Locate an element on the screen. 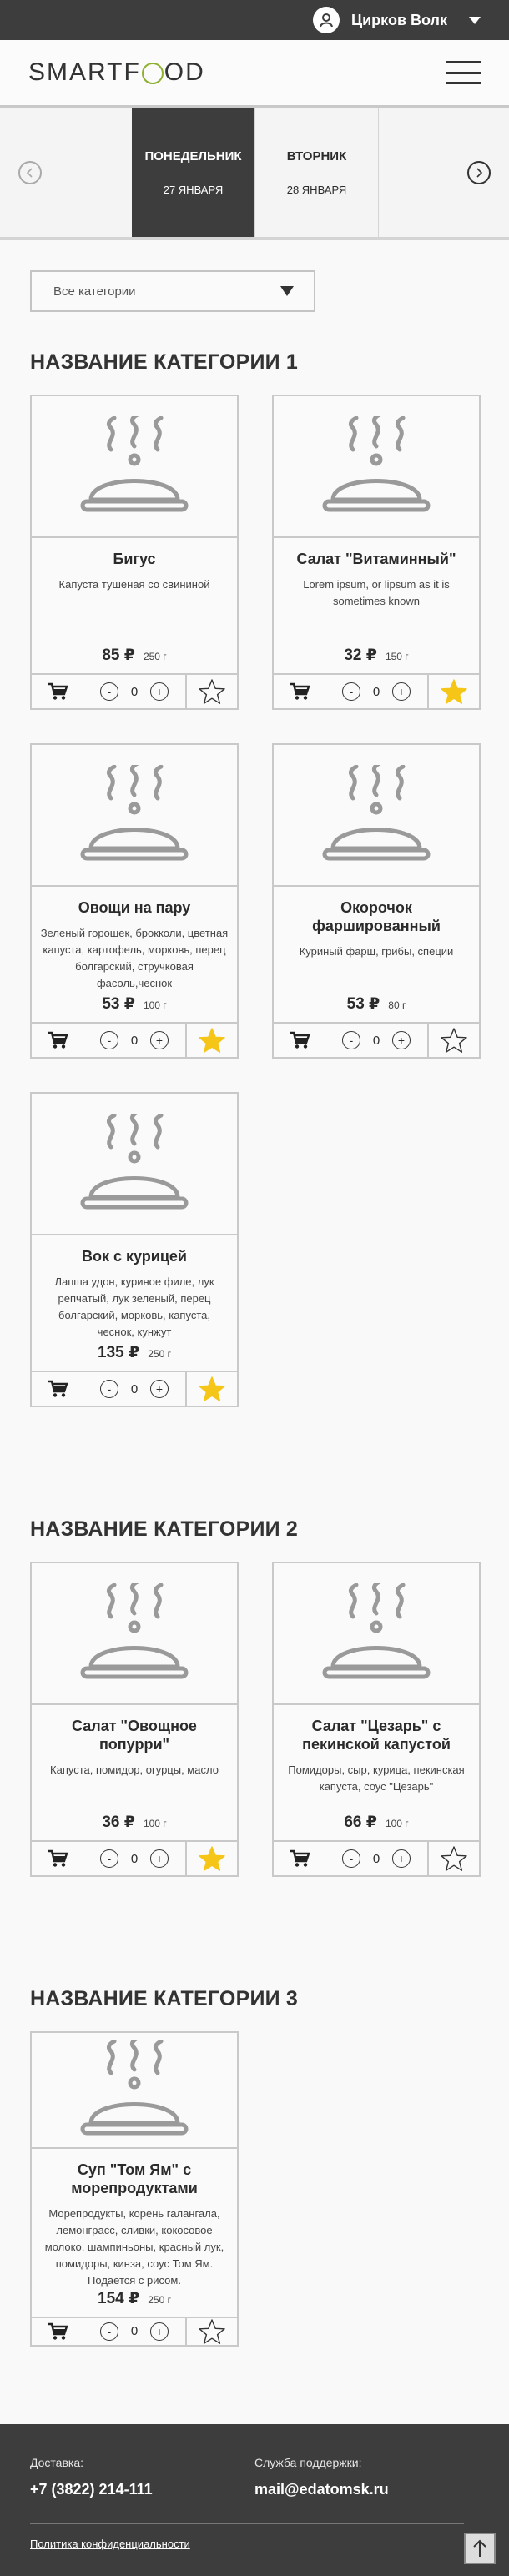  arrow-up-icon is located at coordinates (480, 2548).